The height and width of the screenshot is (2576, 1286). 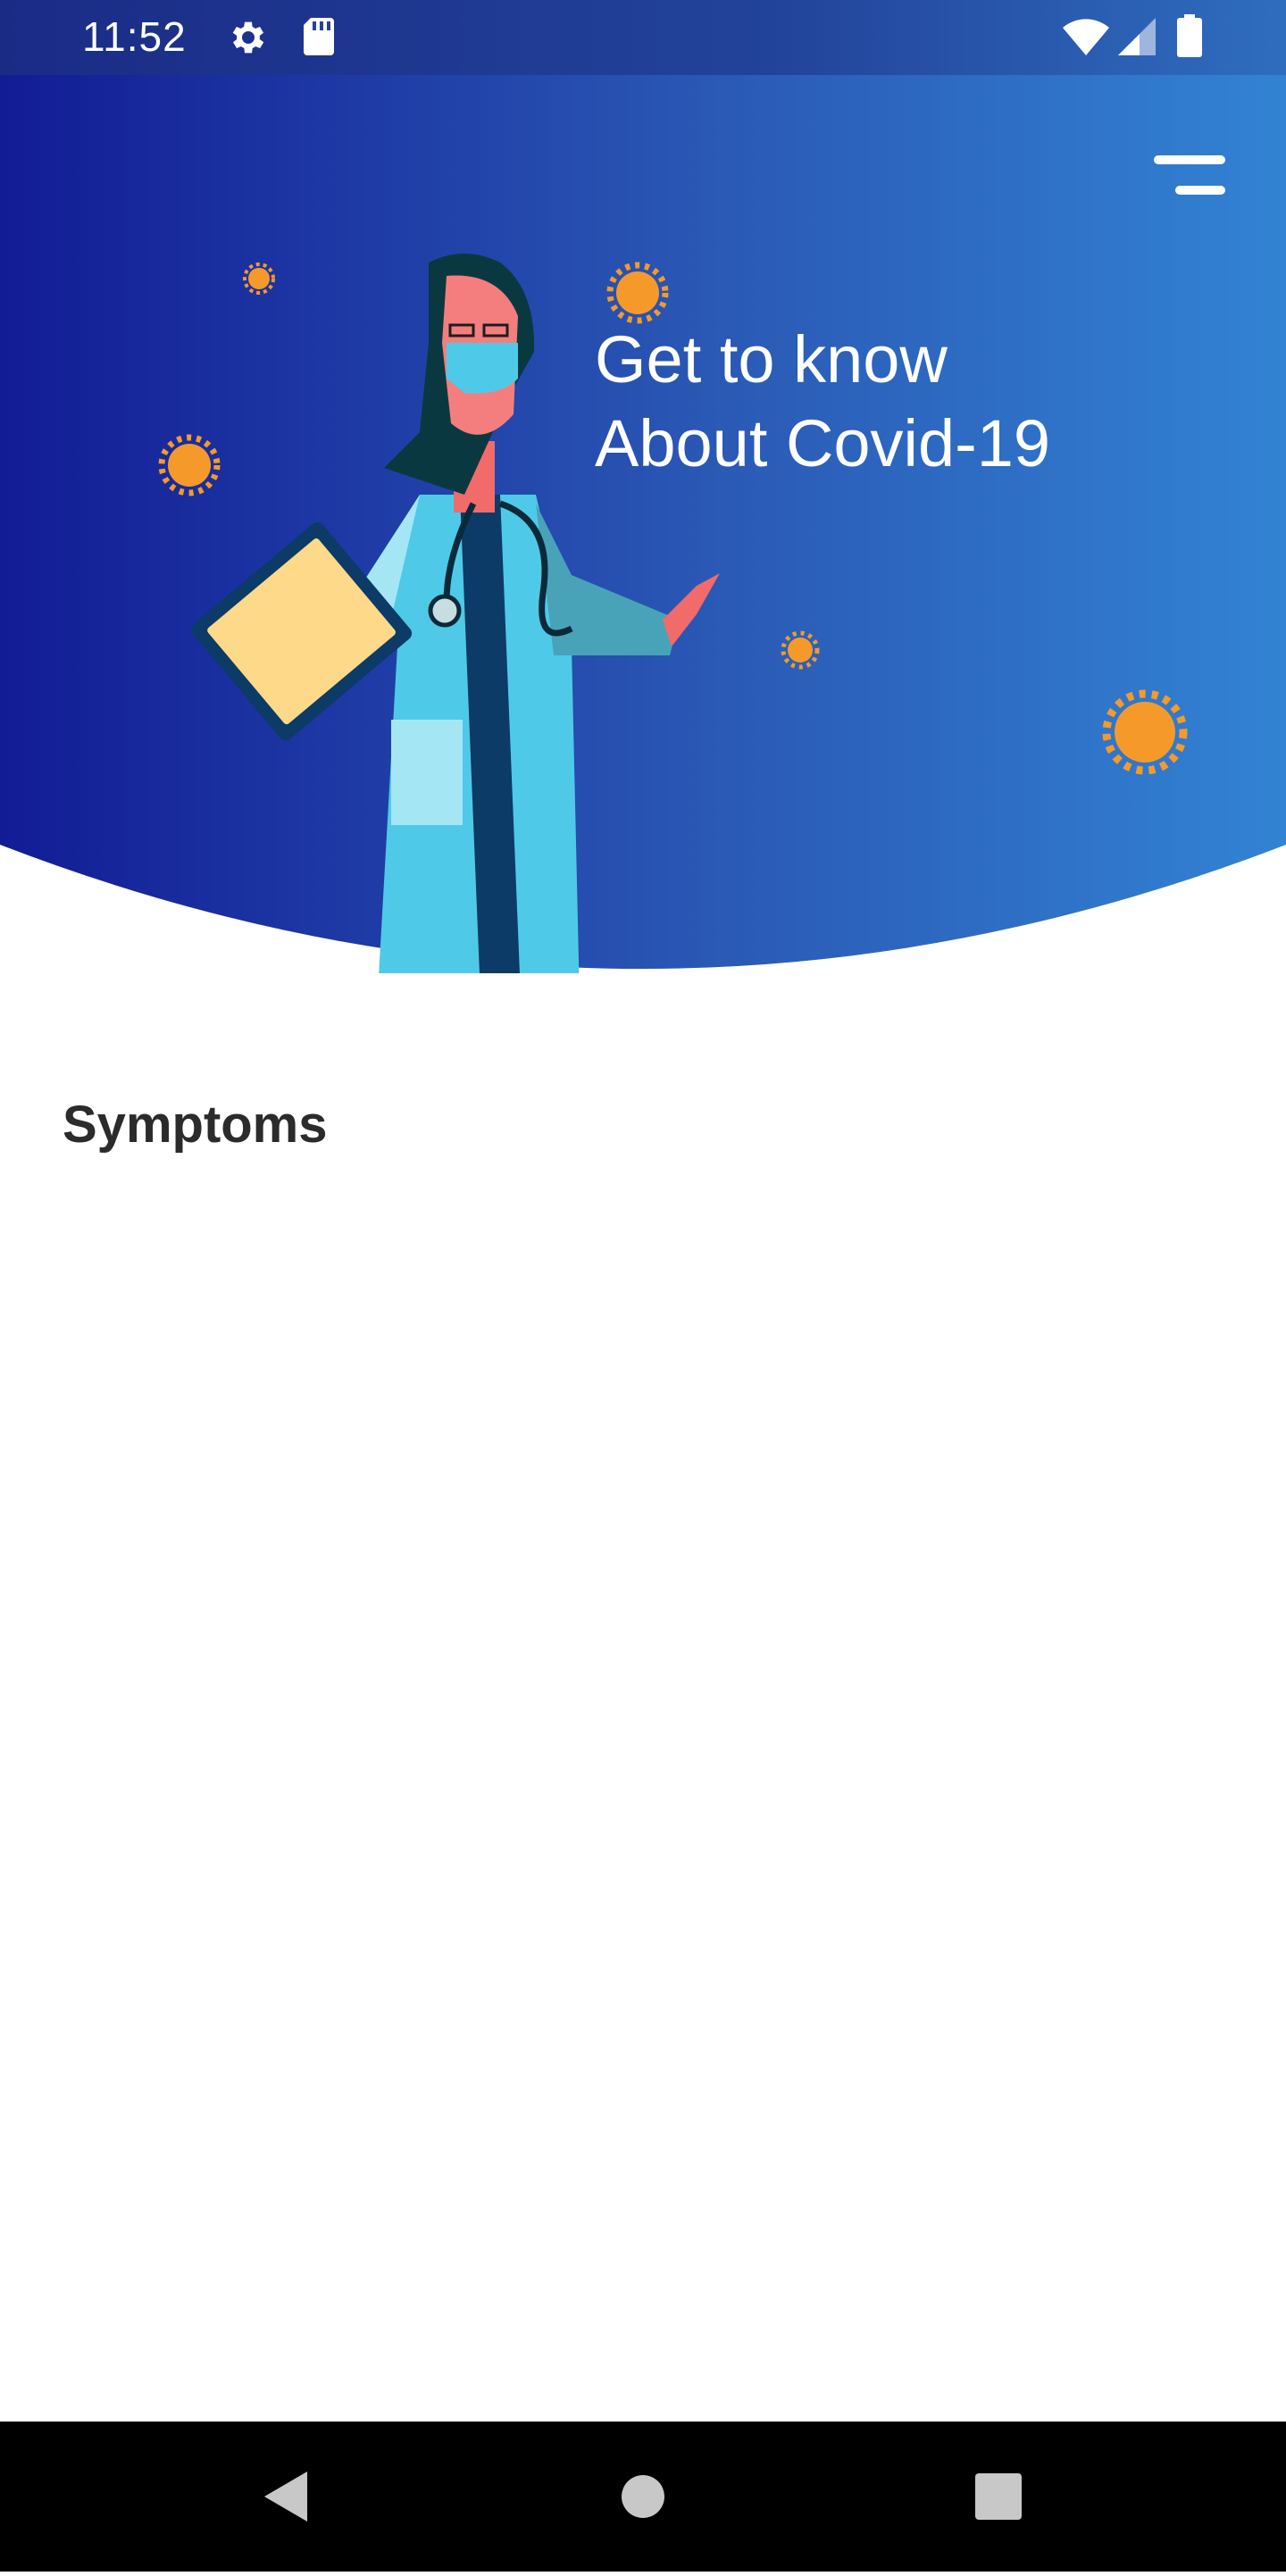 What do you see at coordinates (1086, 39) in the screenshot?
I see `wifi-icon` at bounding box center [1086, 39].